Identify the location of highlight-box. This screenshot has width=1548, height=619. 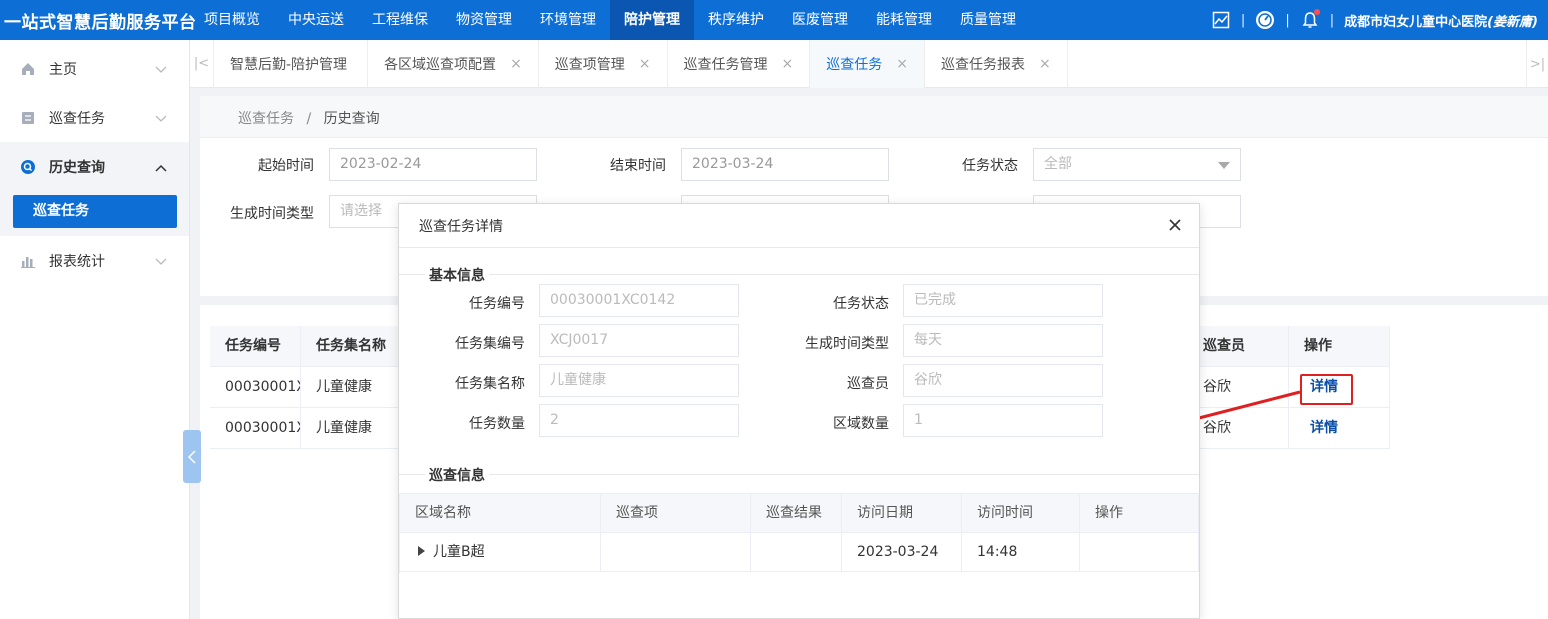
(1326, 389).